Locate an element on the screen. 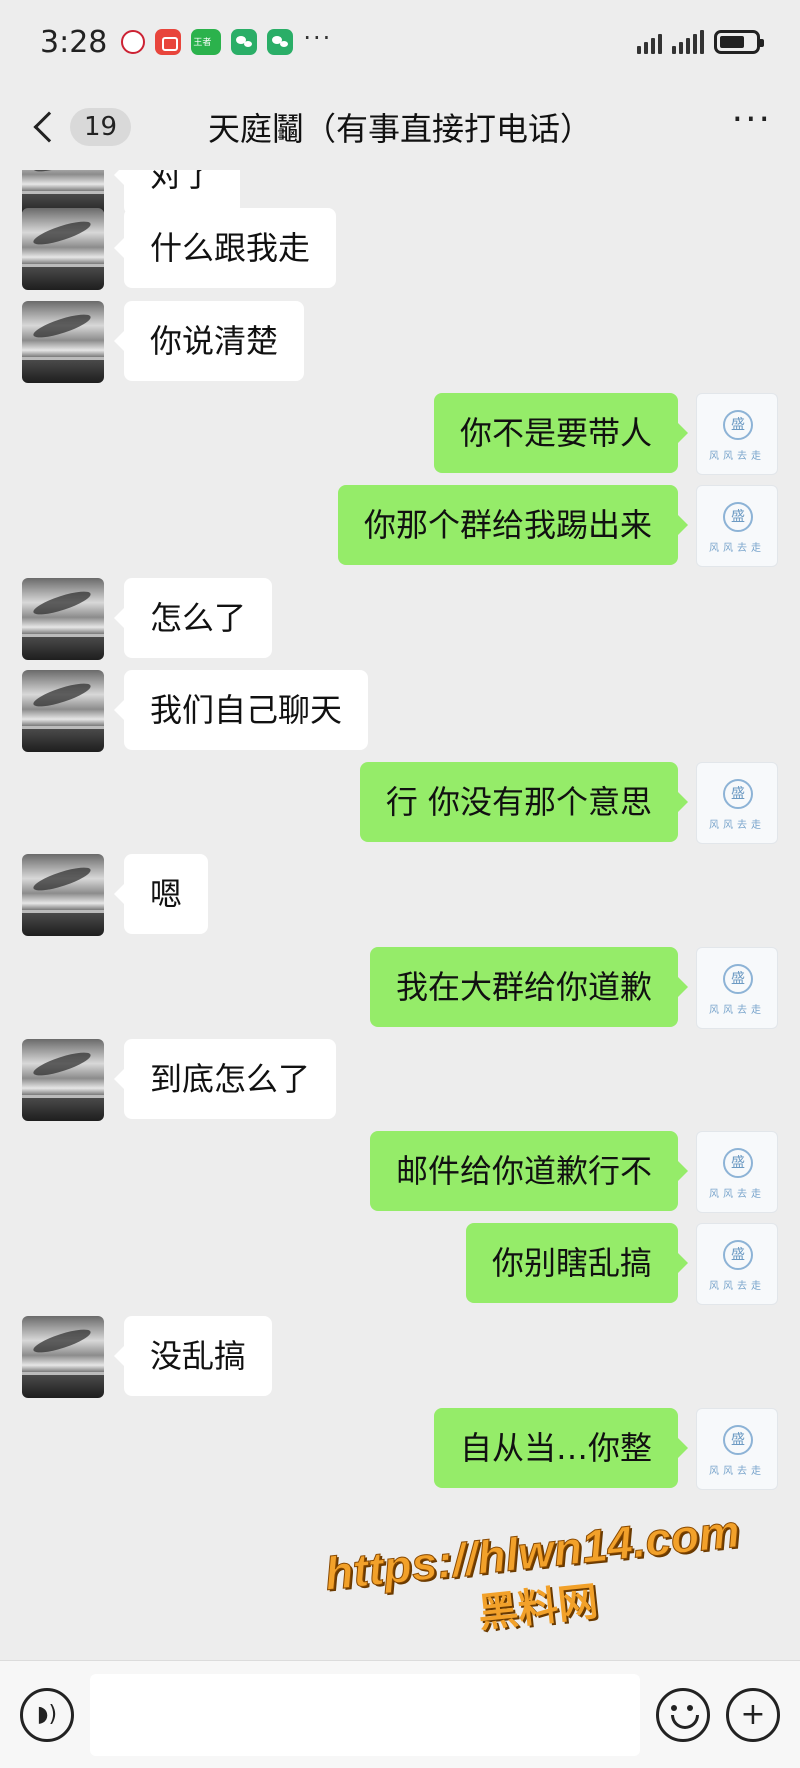 The image size is (800, 1768). message-bubble: 行 你没有那个意思 is located at coordinates (524, 802).